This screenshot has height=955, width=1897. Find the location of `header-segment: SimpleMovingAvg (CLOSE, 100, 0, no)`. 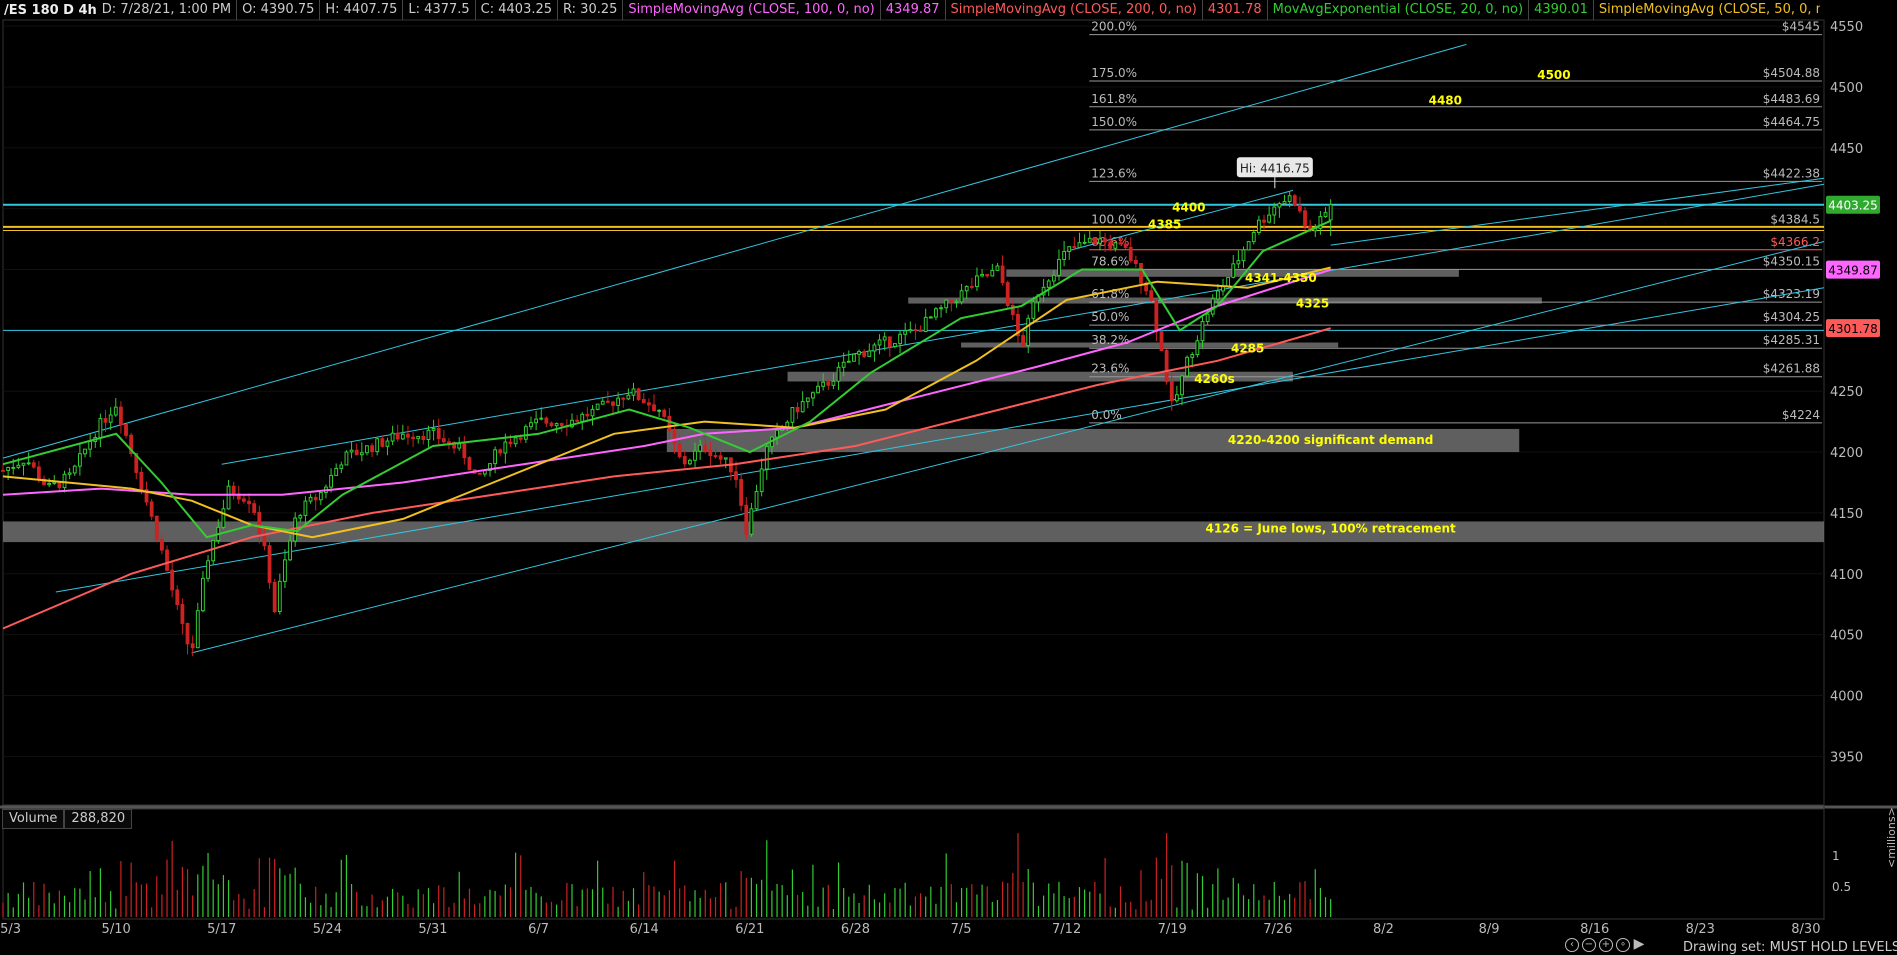

header-segment: SimpleMovingAvg (CLOSE, 100, 0, no) is located at coordinates (752, 10).